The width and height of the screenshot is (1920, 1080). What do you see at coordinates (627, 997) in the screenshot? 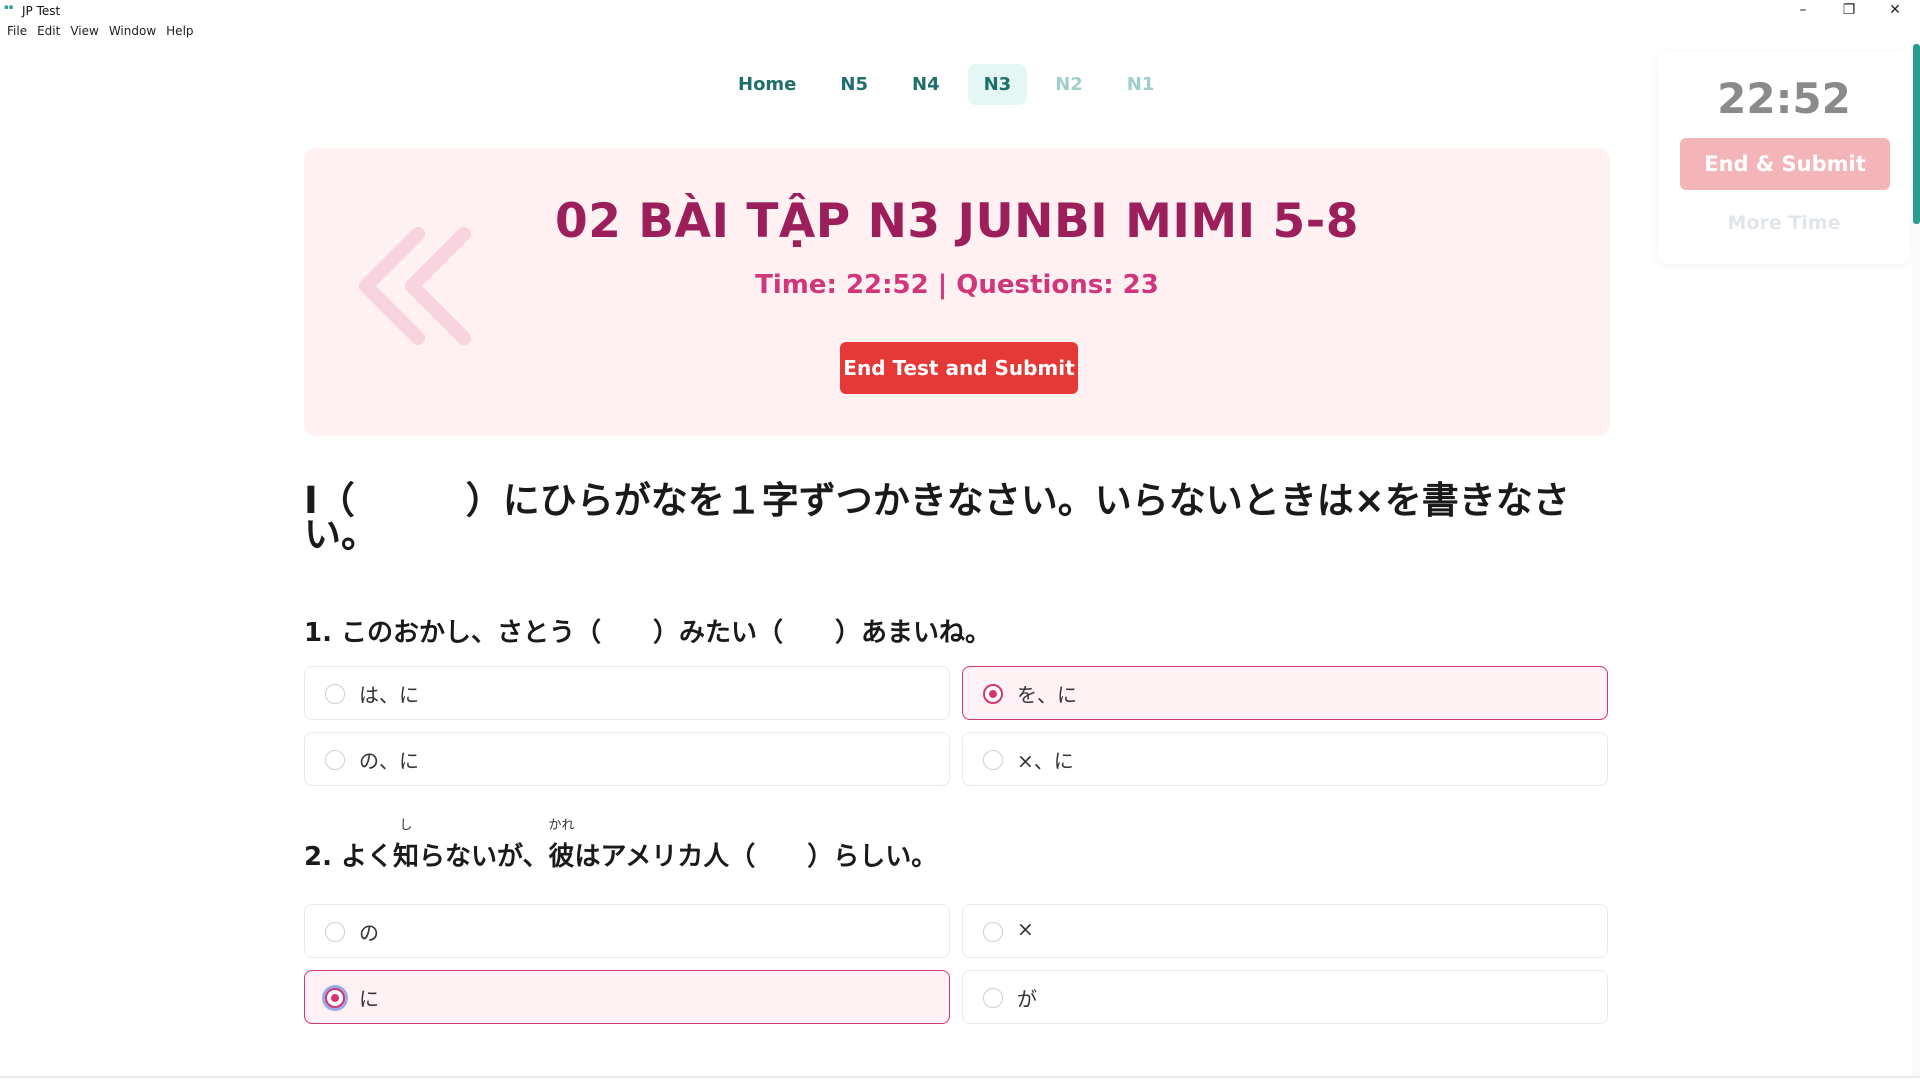
I see `q2-option-3: に` at bounding box center [627, 997].